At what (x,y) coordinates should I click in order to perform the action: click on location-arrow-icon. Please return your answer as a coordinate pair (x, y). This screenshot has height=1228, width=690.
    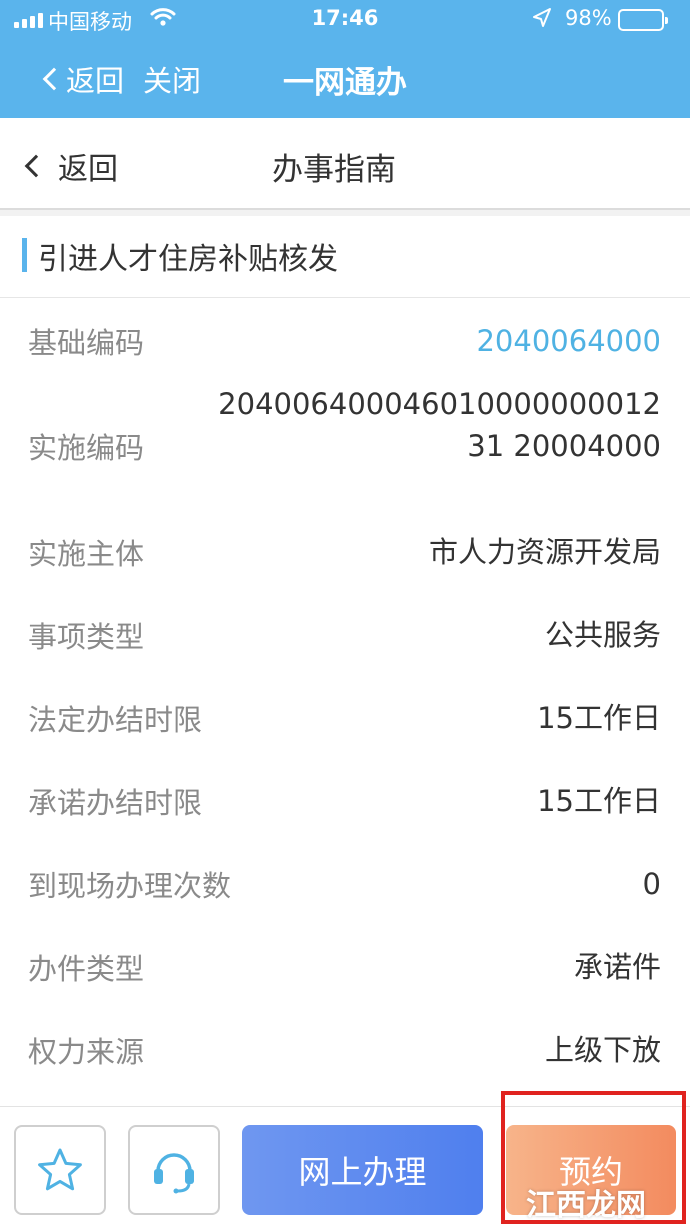
    Looking at the image, I should click on (542, 20).